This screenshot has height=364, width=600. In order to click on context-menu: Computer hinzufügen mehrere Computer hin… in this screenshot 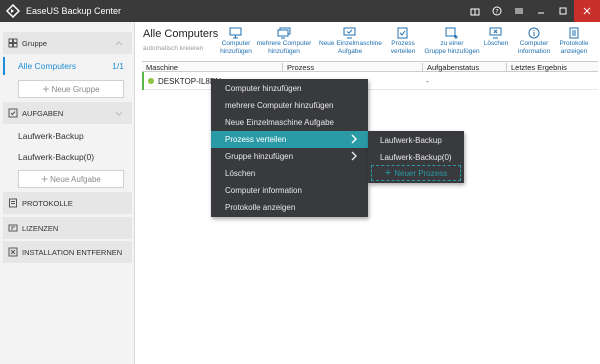, I will do `click(289, 148)`.